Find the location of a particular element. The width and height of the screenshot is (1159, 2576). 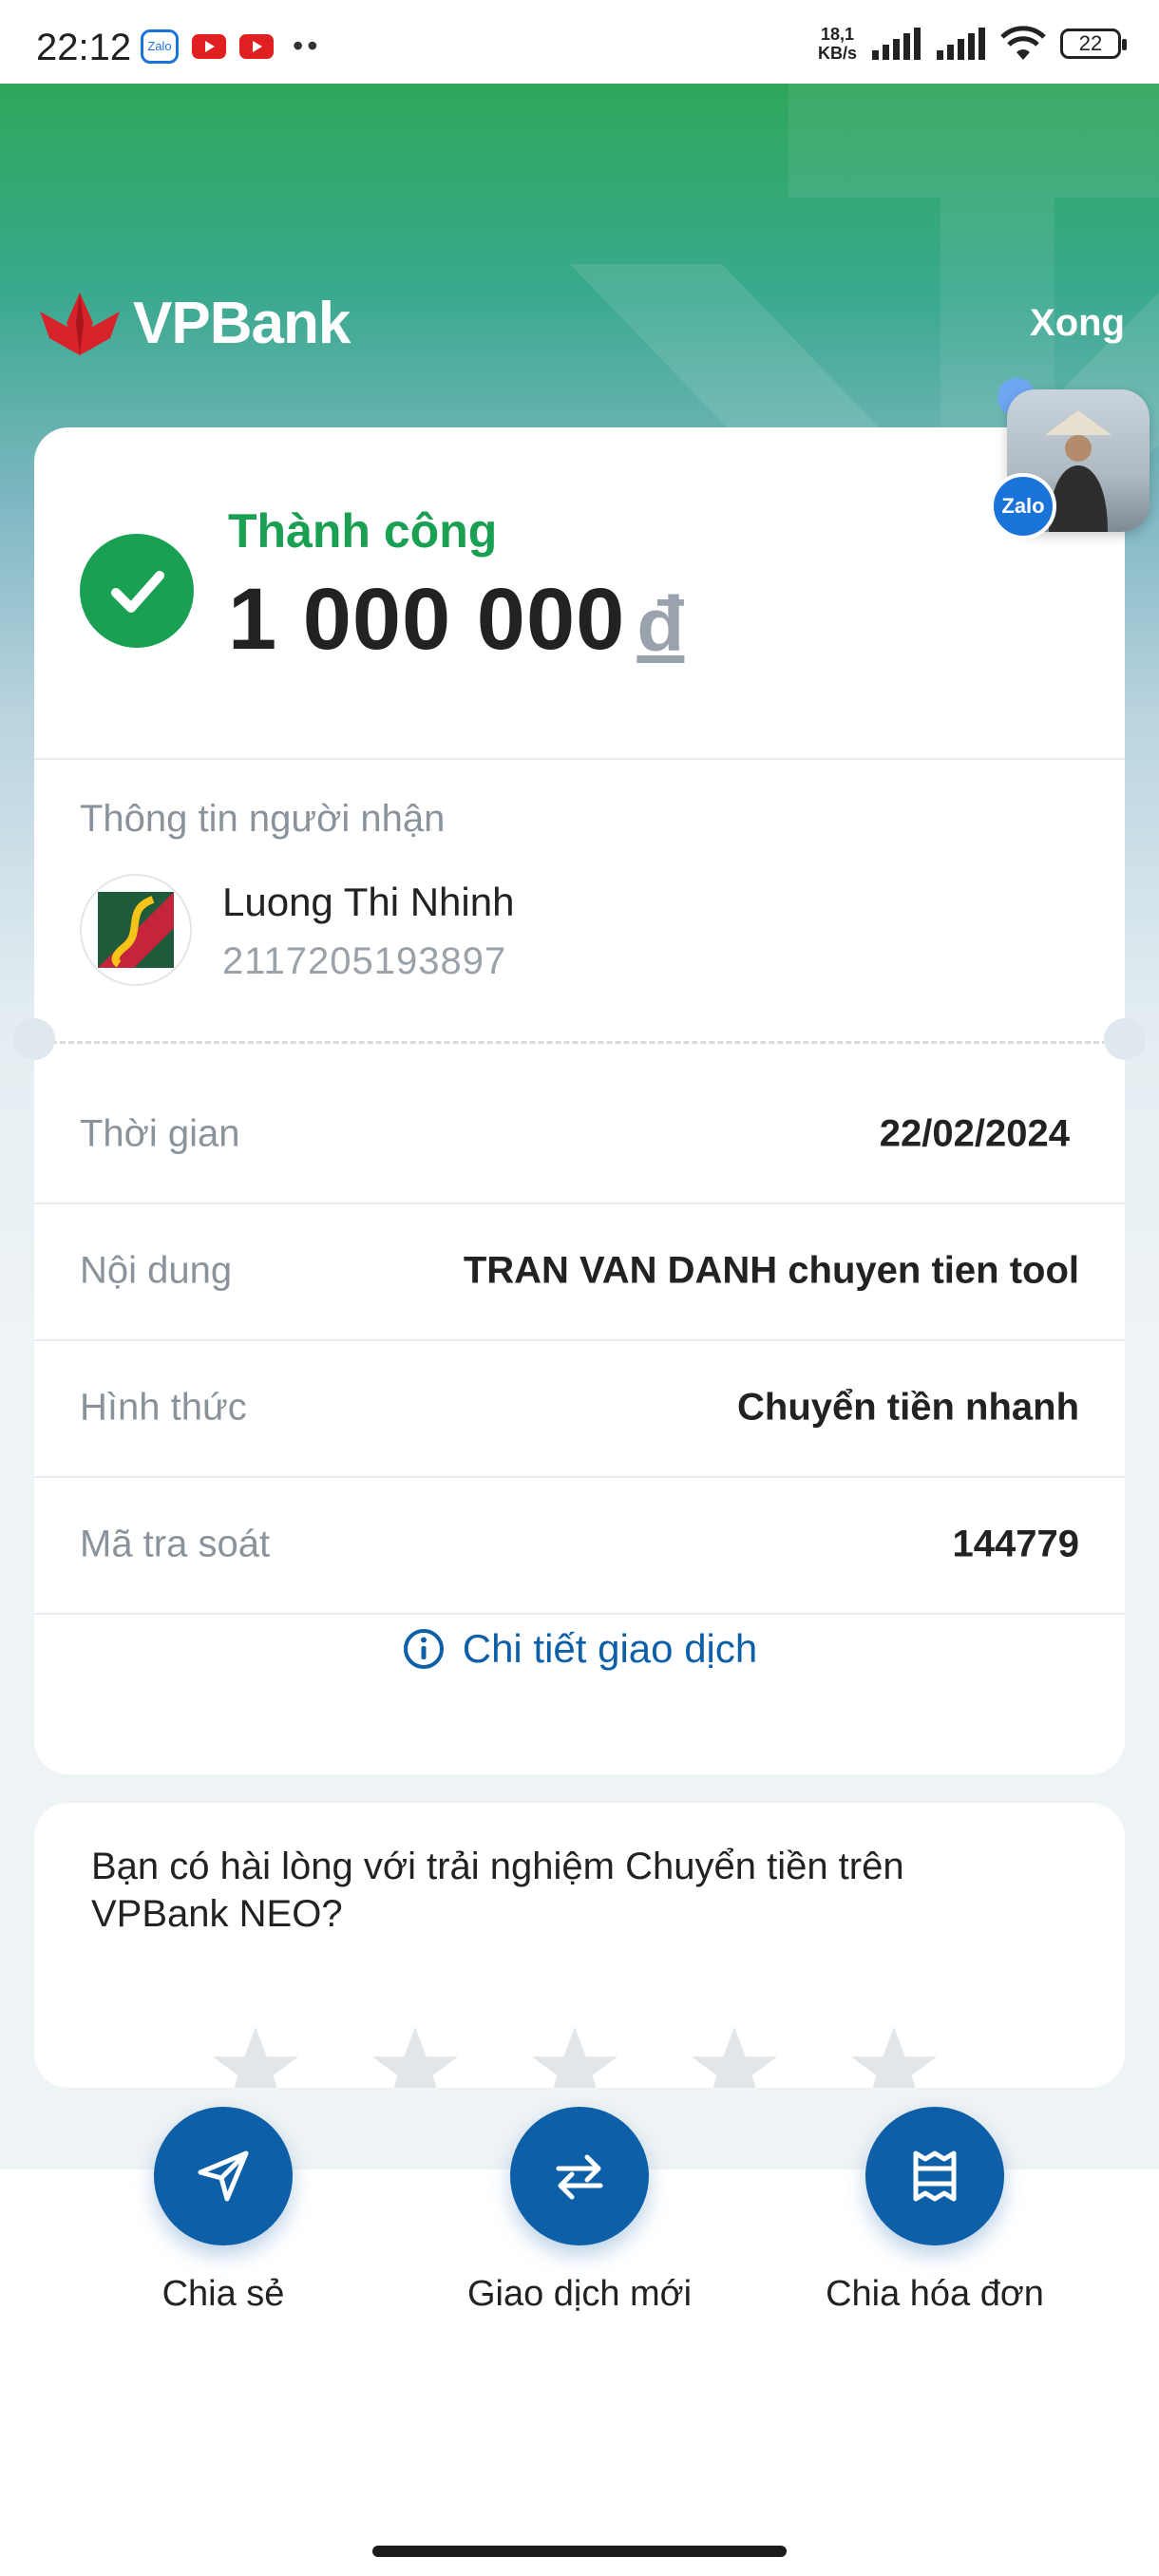

home-indicator is located at coordinates (579, 2551).